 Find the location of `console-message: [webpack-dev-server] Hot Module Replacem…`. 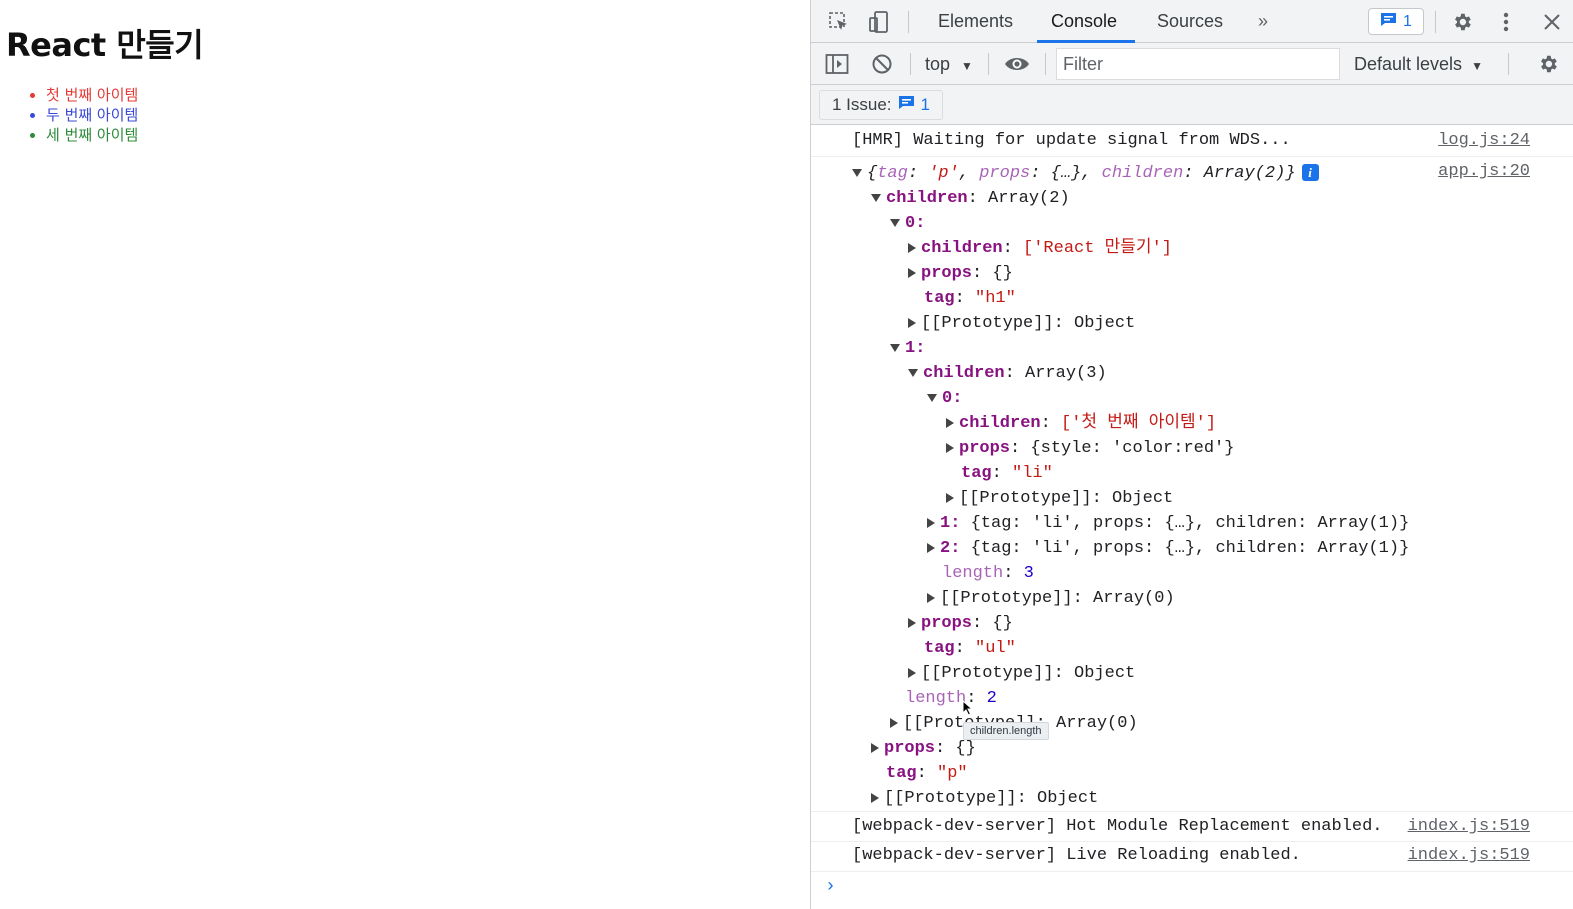

console-message: [webpack-dev-server] Hot Module Replacem… is located at coordinates (1192, 827).